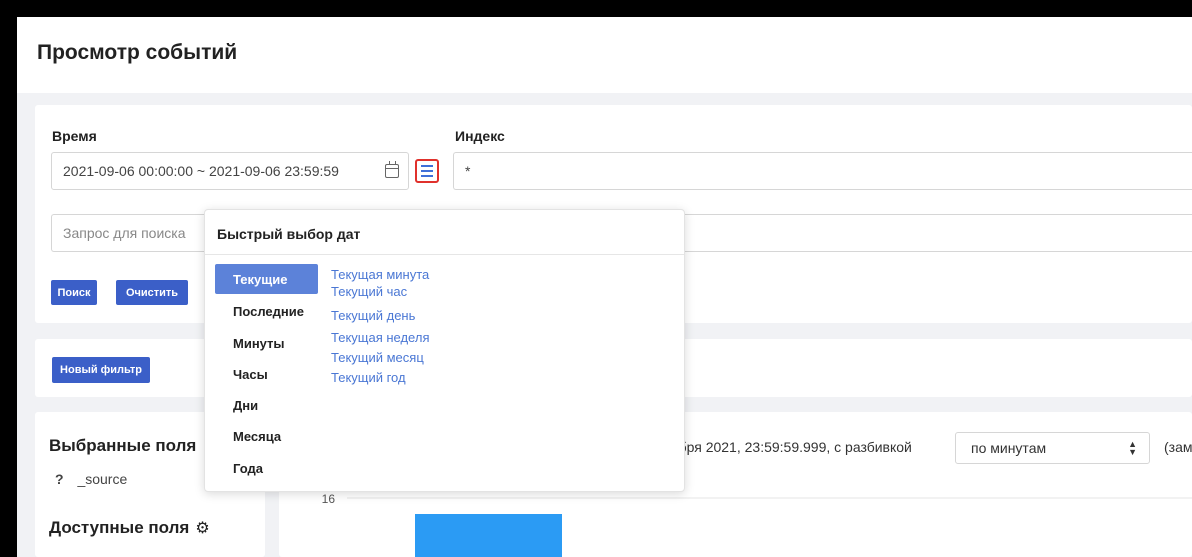 This screenshot has width=1192, height=557. What do you see at coordinates (266, 311) in the screenshot?
I see `category-last: Последние` at bounding box center [266, 311].